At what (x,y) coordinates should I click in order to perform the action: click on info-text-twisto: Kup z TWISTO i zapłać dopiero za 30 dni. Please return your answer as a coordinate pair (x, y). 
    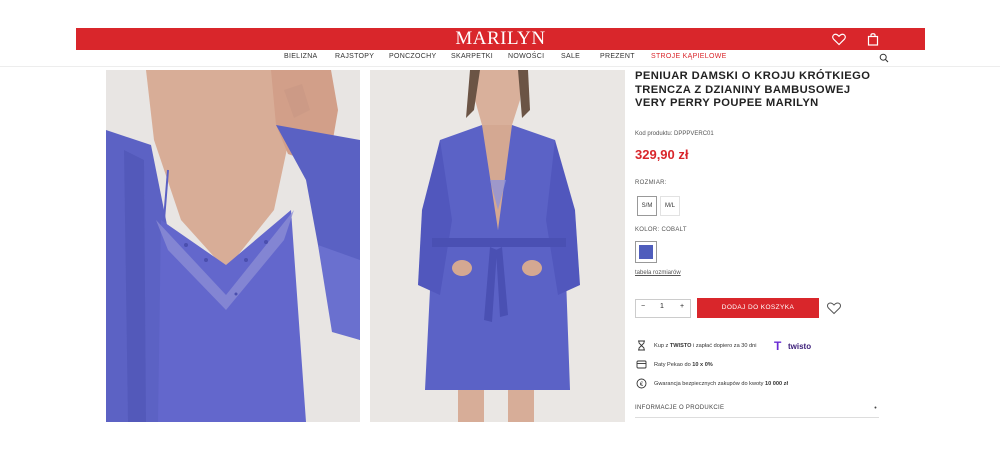
    Looking at the image, I should click on (705, 346).